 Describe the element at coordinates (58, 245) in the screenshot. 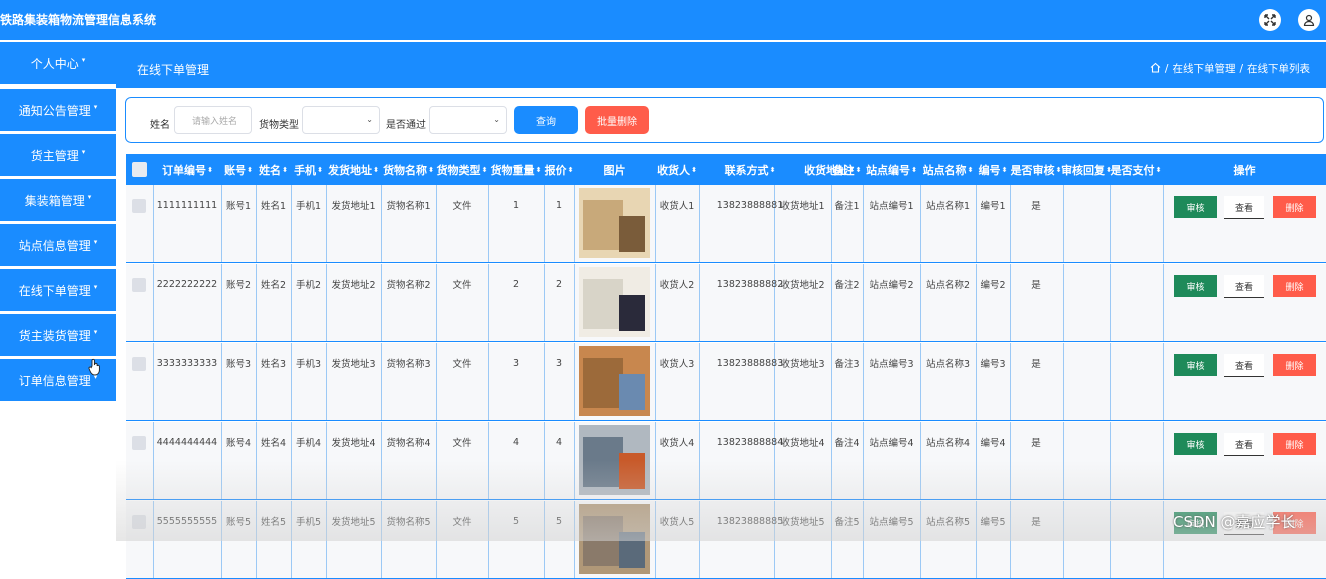

I see `sidebar-item-station: 站点信息管理 ▾` at that location.